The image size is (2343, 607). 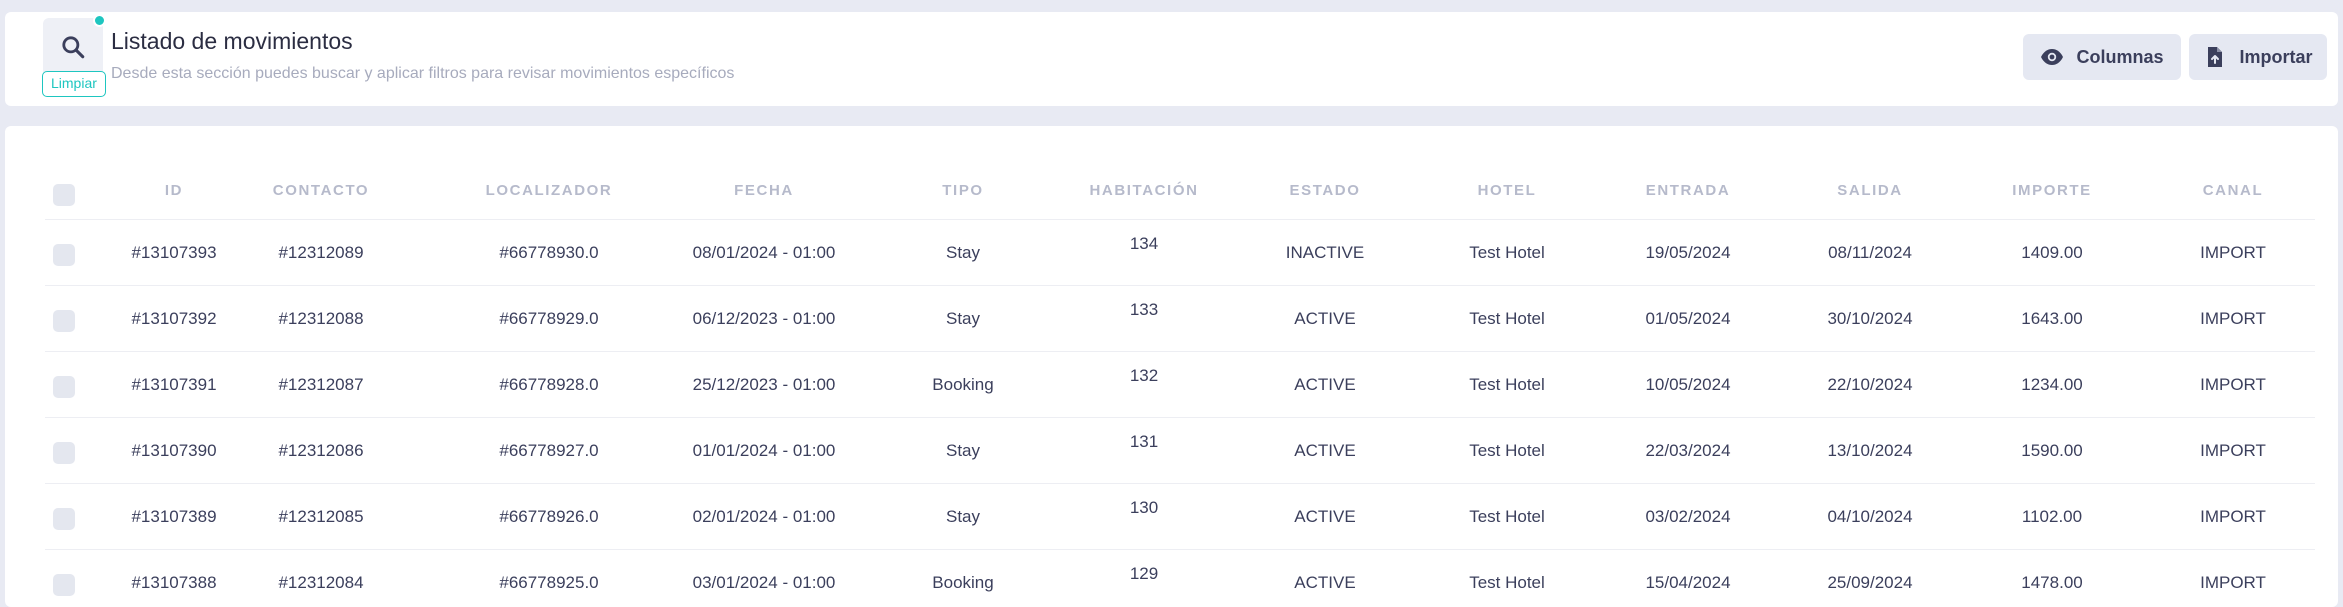 What do you see at coordinates (1325, 190) in the screenshot?
I see `column-header-estado: ESTADO` at bounding box center [1325, 190].